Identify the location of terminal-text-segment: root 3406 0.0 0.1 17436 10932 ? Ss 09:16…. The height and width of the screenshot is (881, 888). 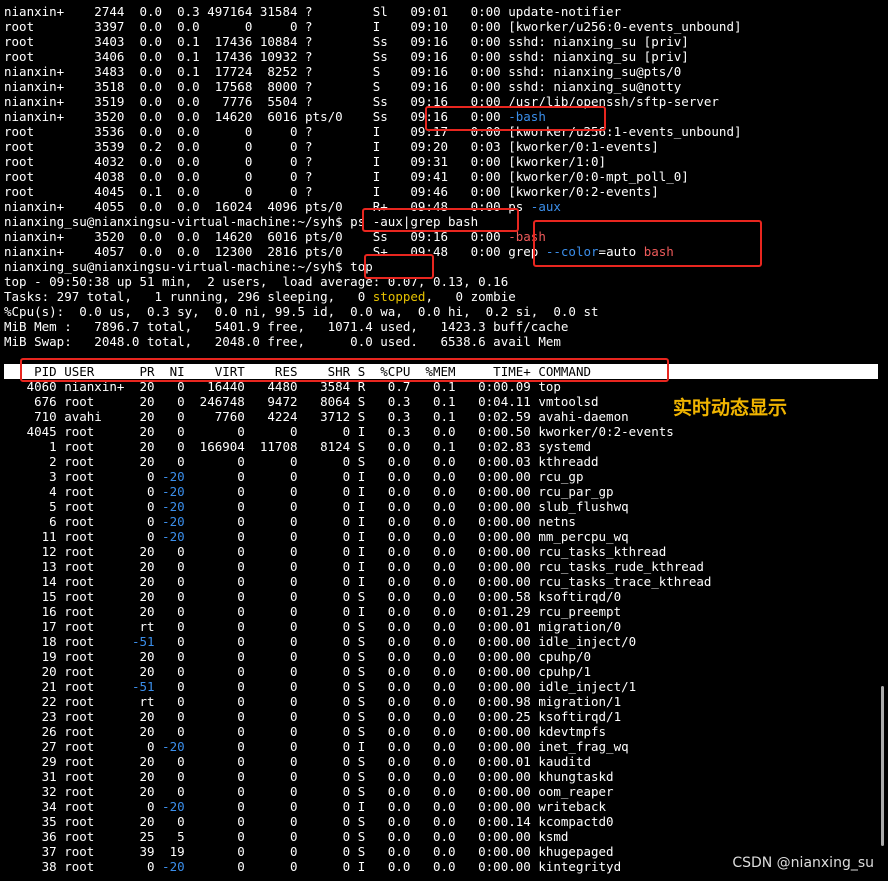
(346, 56).